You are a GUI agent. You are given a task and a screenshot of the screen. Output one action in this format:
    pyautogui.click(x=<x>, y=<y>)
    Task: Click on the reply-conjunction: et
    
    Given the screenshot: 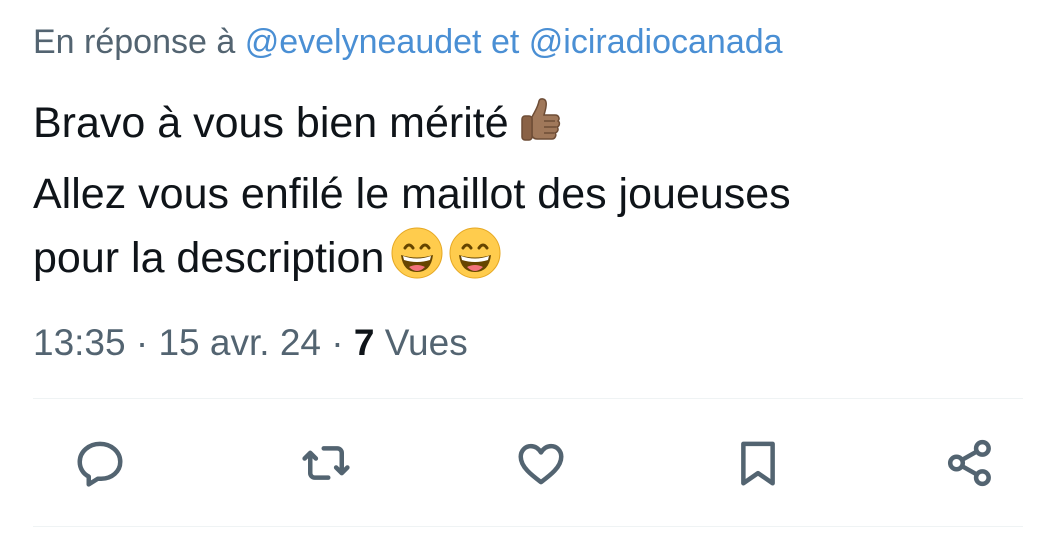 What is the action you would take?
    pyautogui.click(x=505, y=42)
    